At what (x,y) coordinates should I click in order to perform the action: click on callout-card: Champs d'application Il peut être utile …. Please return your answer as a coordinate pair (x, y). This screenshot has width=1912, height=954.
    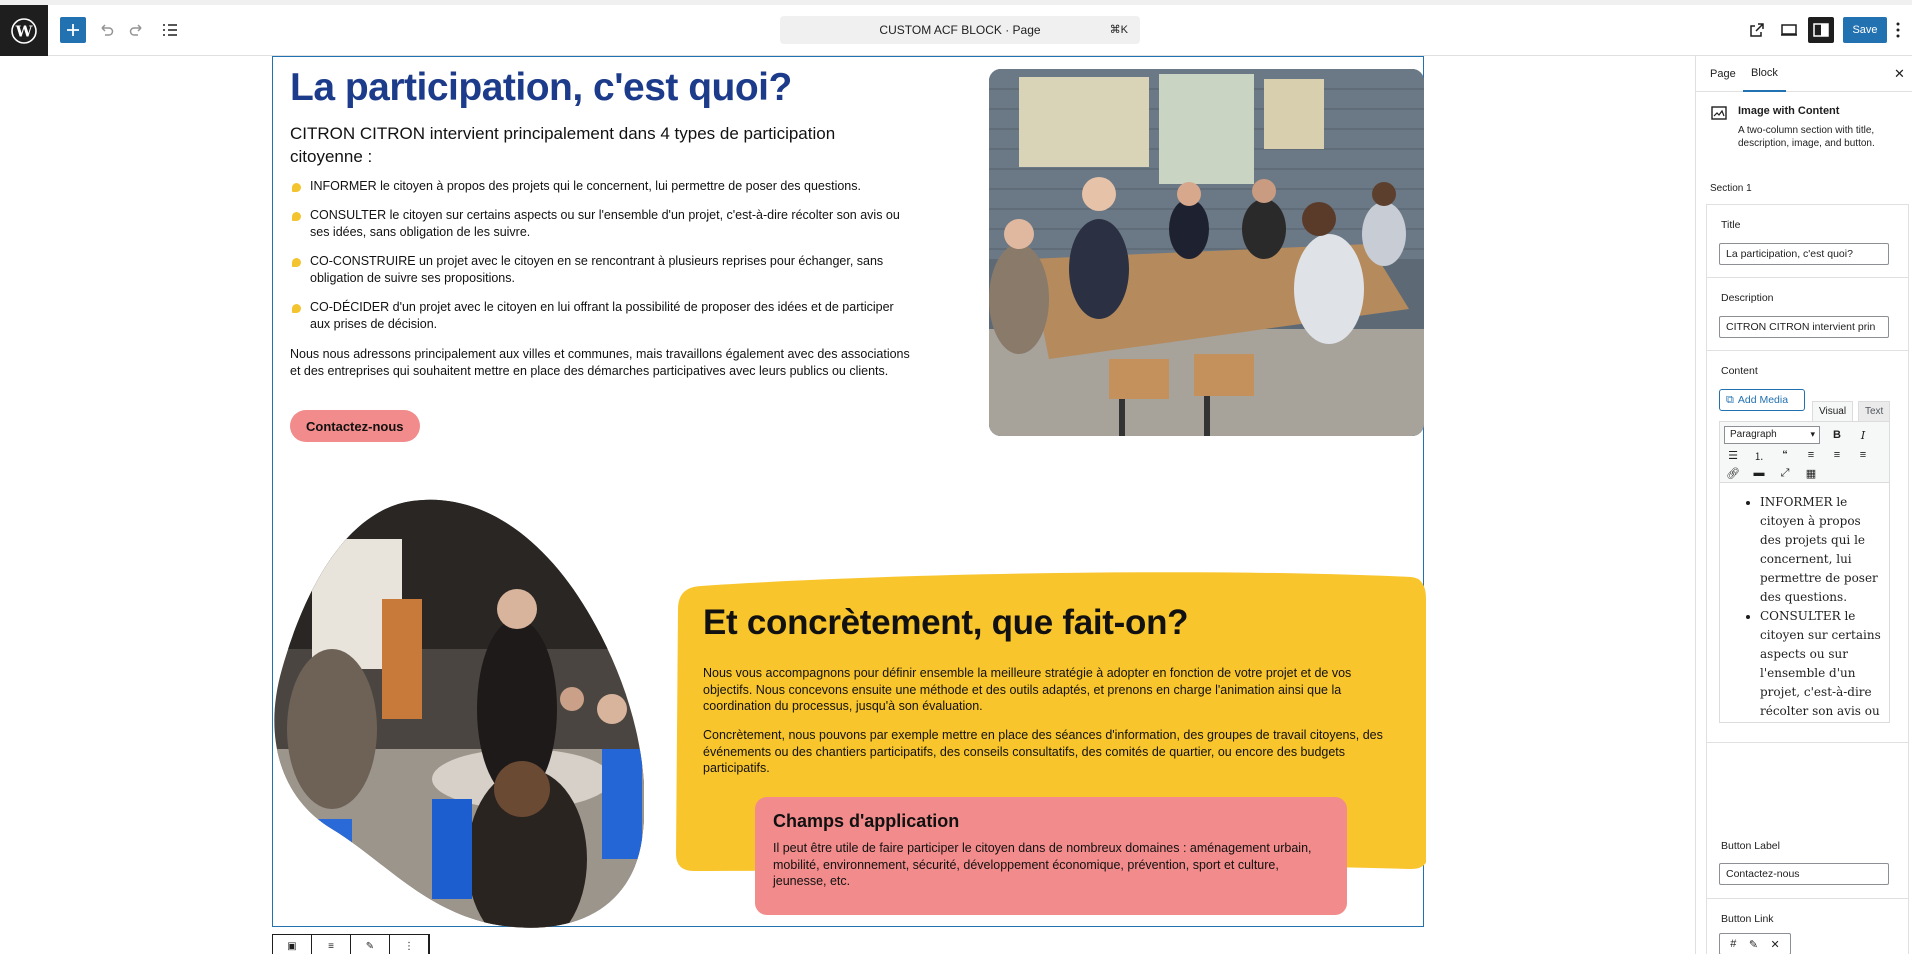
    Looking at the image, I should click on (1051, 856).